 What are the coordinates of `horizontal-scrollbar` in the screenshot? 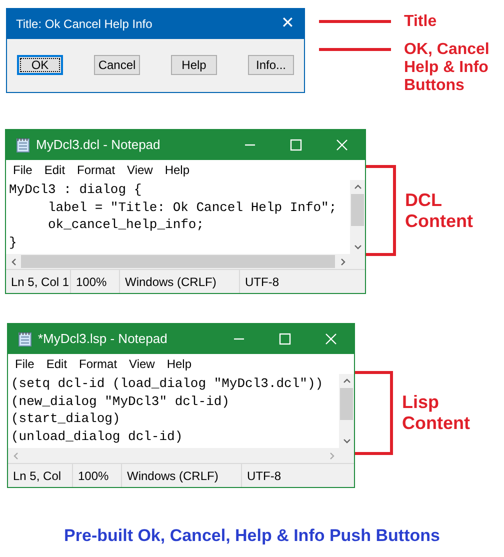 It's located at (185, 261).